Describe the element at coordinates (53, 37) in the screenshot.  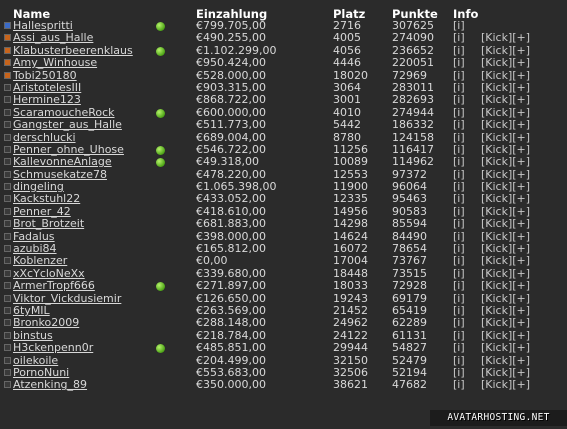
I see `member-name-link: Assi_aus_Halle` at that location.